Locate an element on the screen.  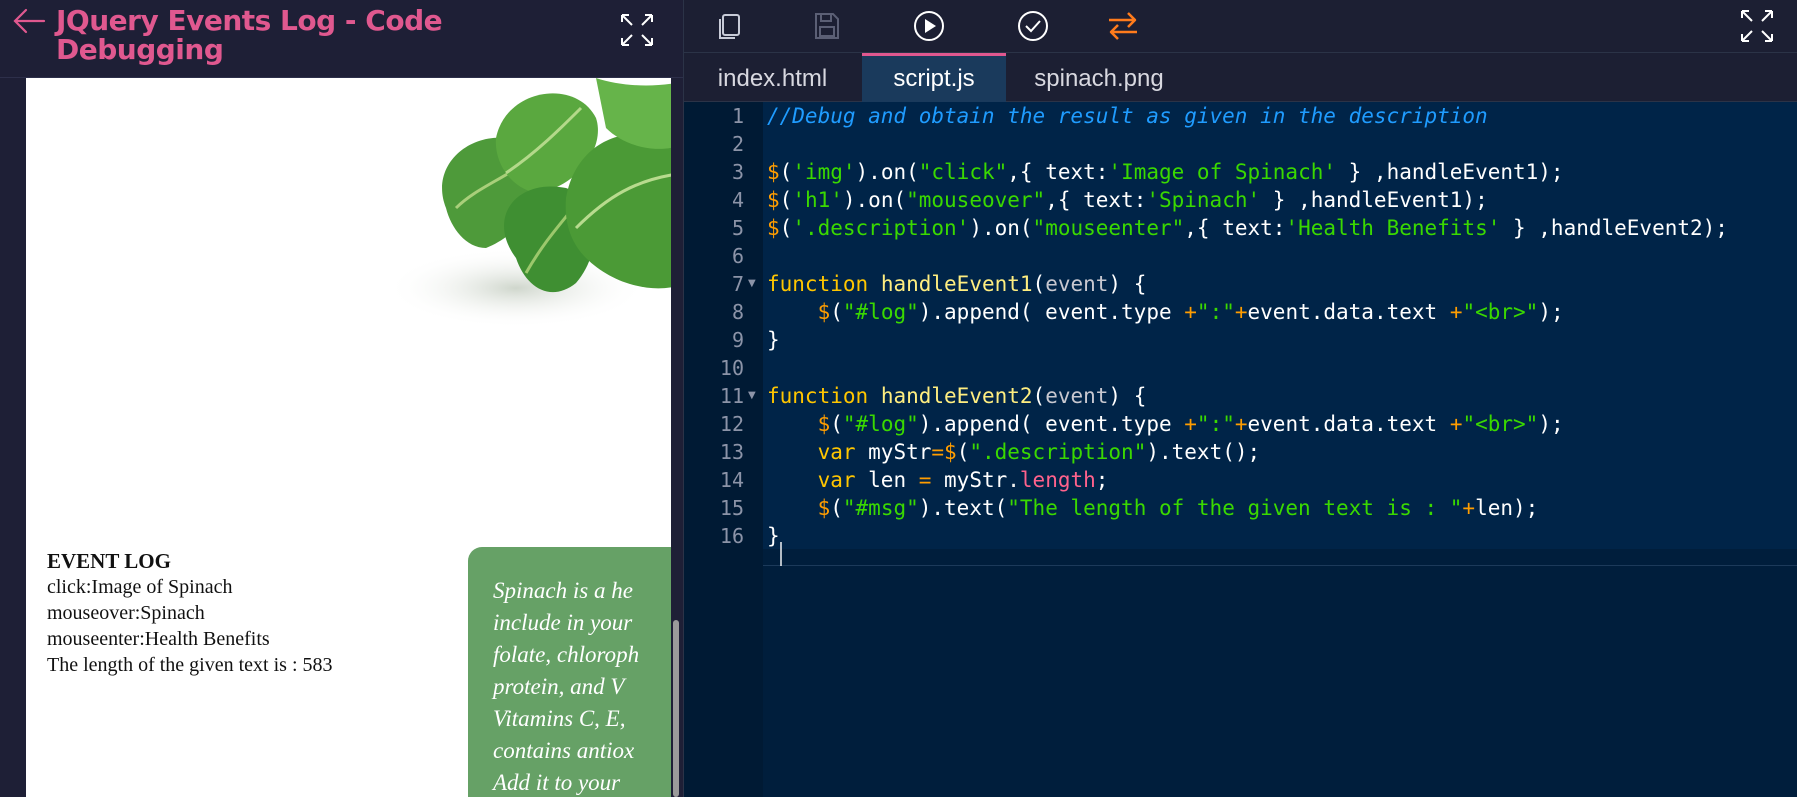
tab-spinach-png: spinach.png is located at coordinates (1099, 77).